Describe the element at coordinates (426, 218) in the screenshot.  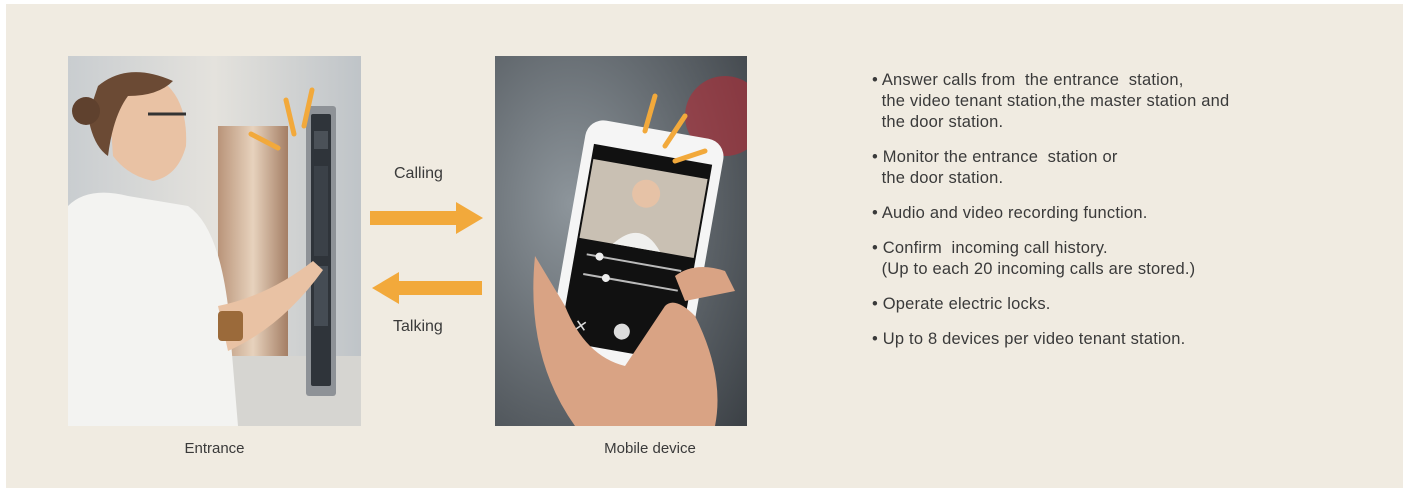
I see `arrow-right-icon` at that location.